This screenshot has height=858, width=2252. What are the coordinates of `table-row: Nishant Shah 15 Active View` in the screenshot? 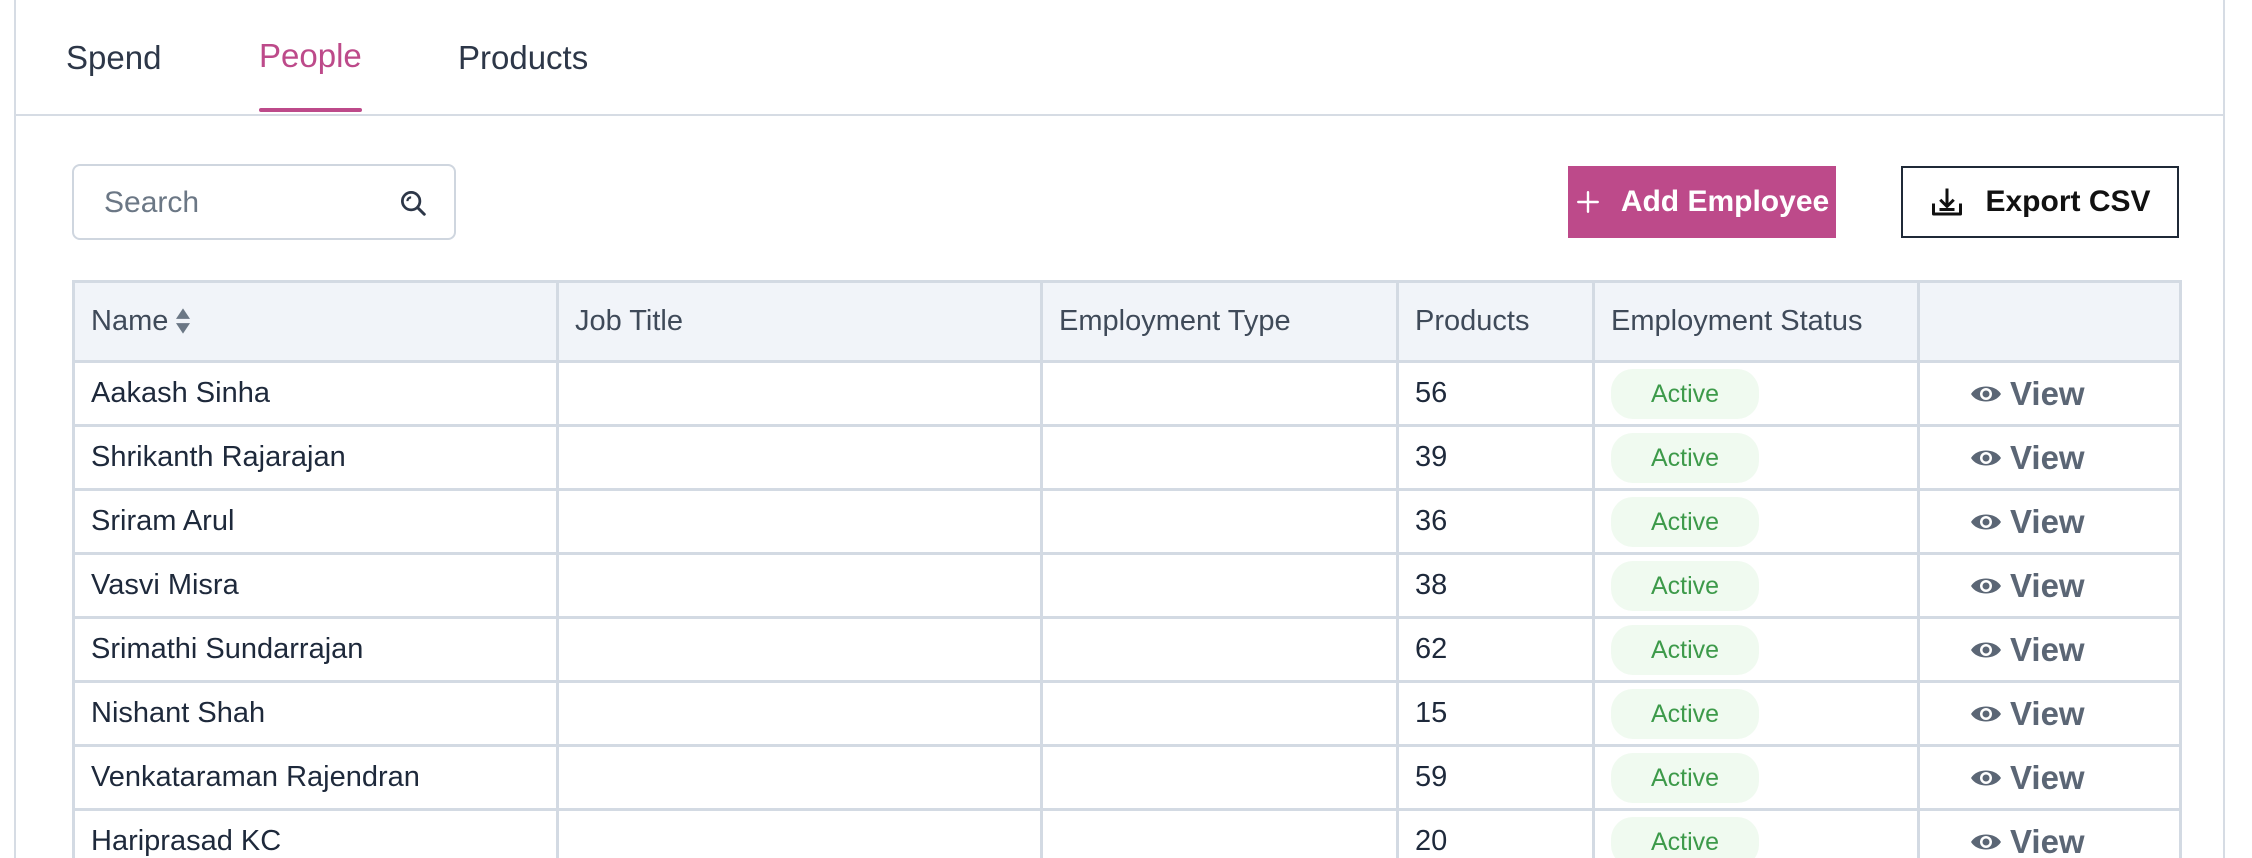 It's located at (1127, 713).